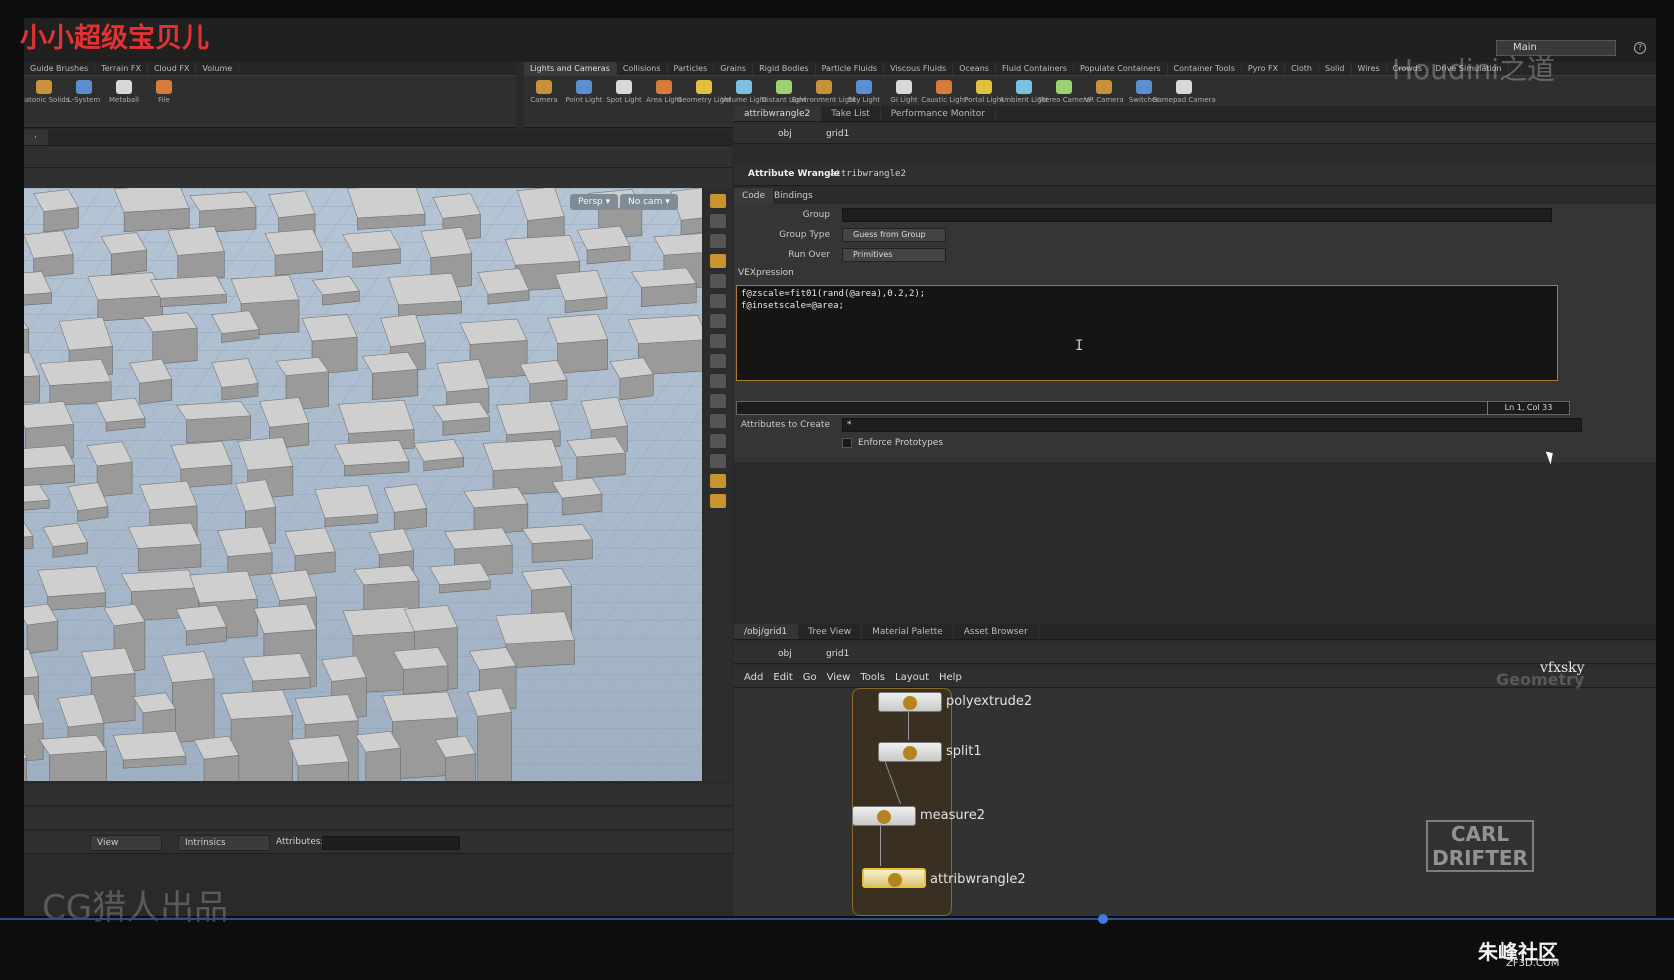  Describe the element at coordinates (172, 68) in the screenshot. I see `shelf-tab: Cloud FX` at that location.